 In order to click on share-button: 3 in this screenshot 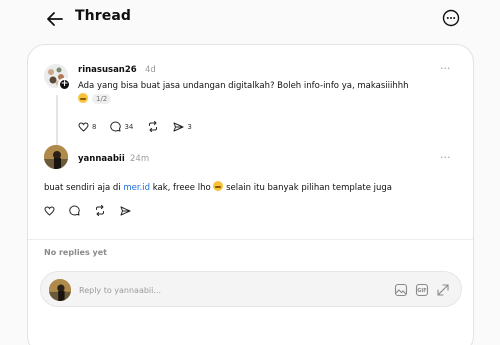, I will do `click(182, 127)`.